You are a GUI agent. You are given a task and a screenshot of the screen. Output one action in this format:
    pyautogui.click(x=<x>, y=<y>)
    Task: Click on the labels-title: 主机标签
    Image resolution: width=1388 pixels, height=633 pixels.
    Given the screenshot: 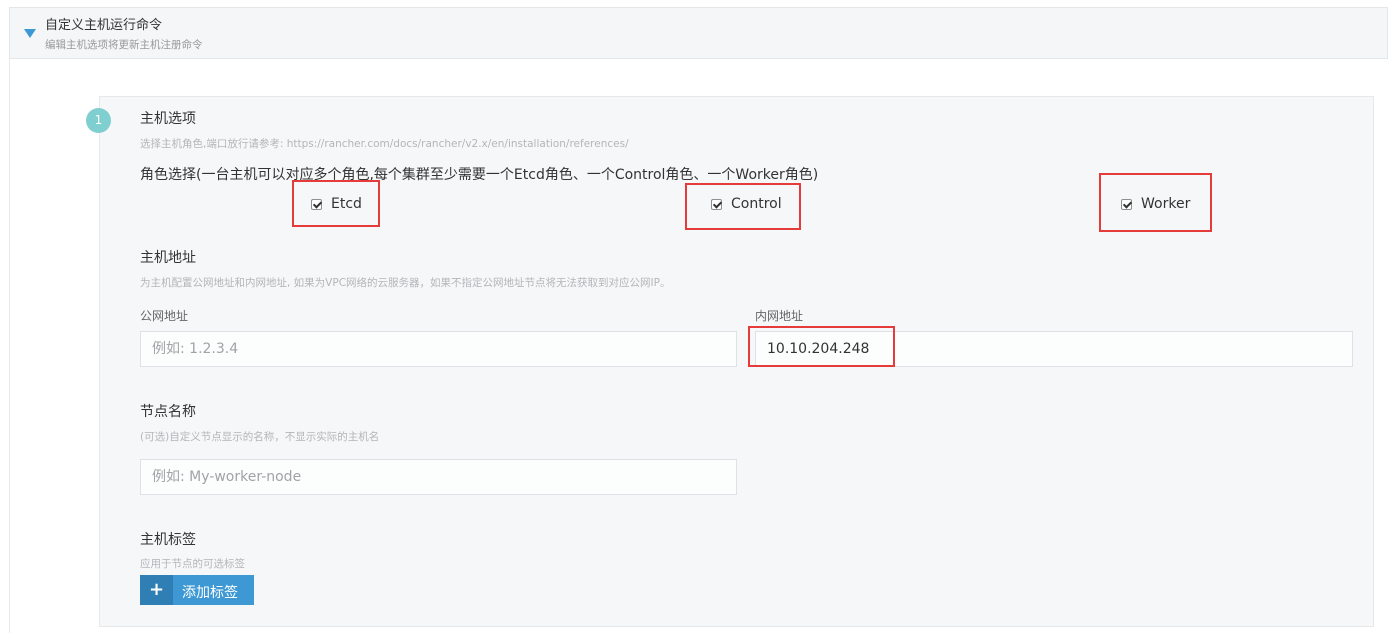 What is the action you would take?
    pyautogui.click(x=168, y=540)
    